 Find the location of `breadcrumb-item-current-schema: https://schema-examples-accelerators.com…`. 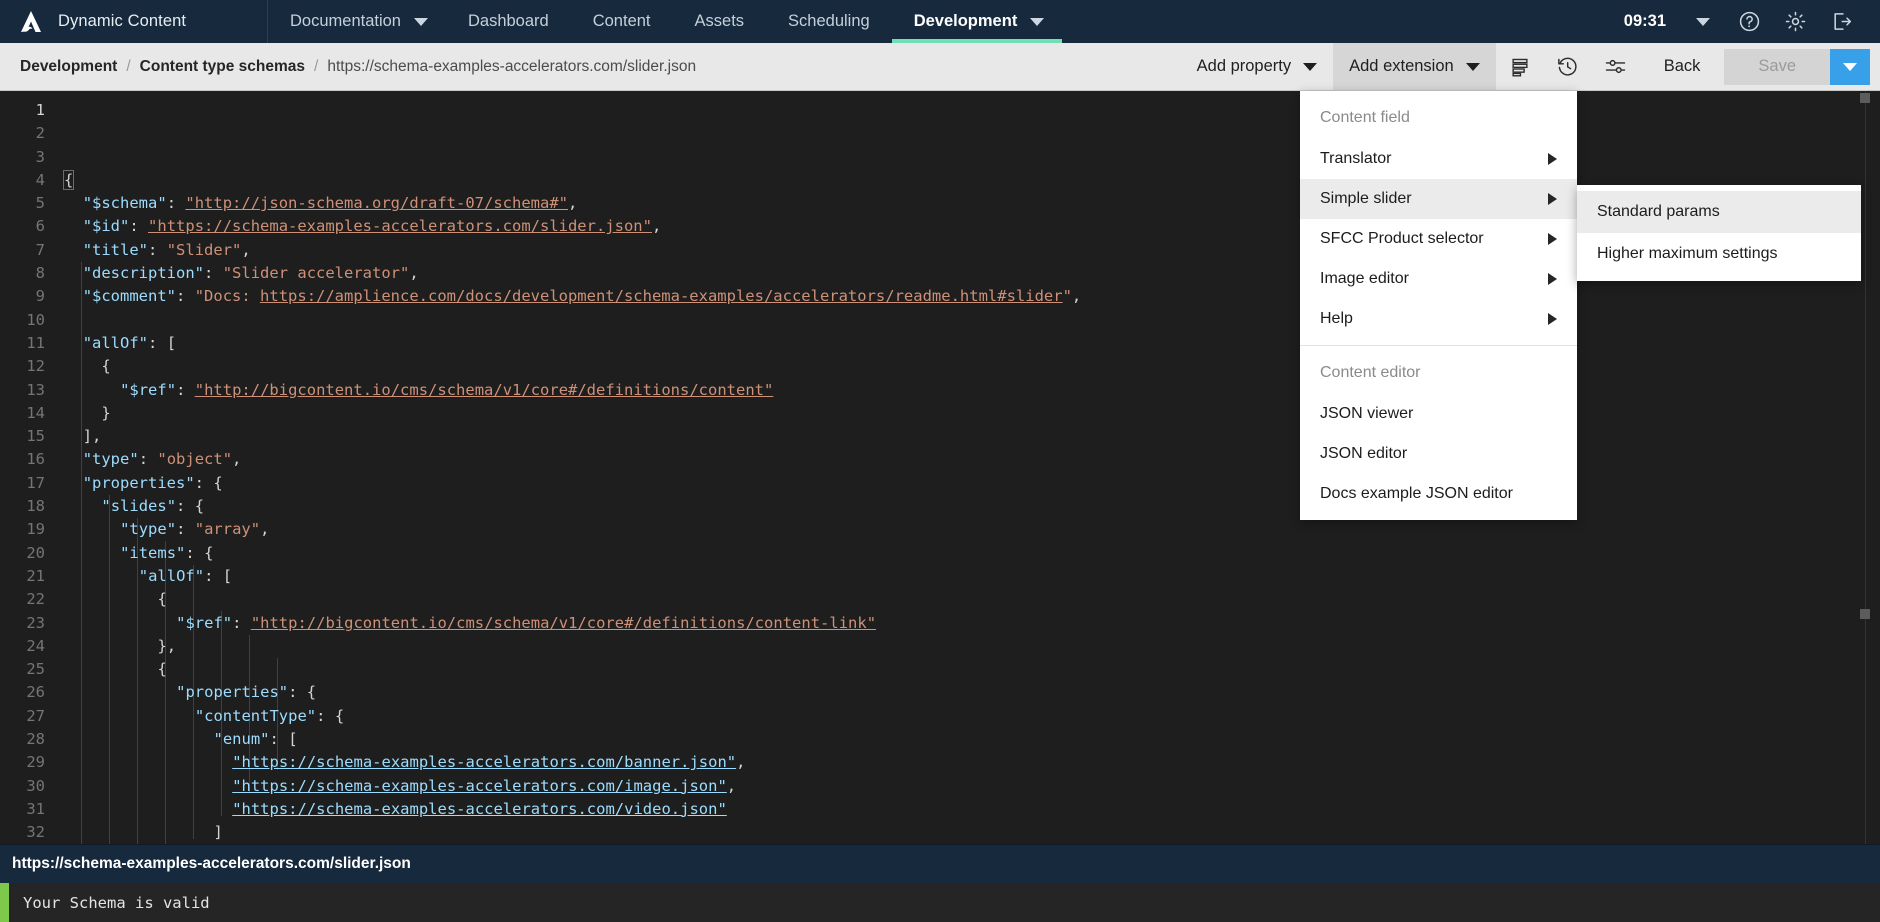

breadcrumb-item-current-schema: https://schema-examples-accelerators.com… is located at coordinates (512, 66).